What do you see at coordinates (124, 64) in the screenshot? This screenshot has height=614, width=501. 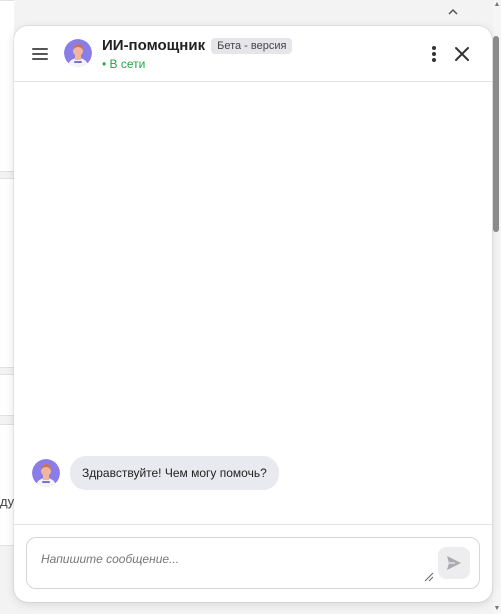 I see `online-status: • В сети` at bounding box center [124, 64].